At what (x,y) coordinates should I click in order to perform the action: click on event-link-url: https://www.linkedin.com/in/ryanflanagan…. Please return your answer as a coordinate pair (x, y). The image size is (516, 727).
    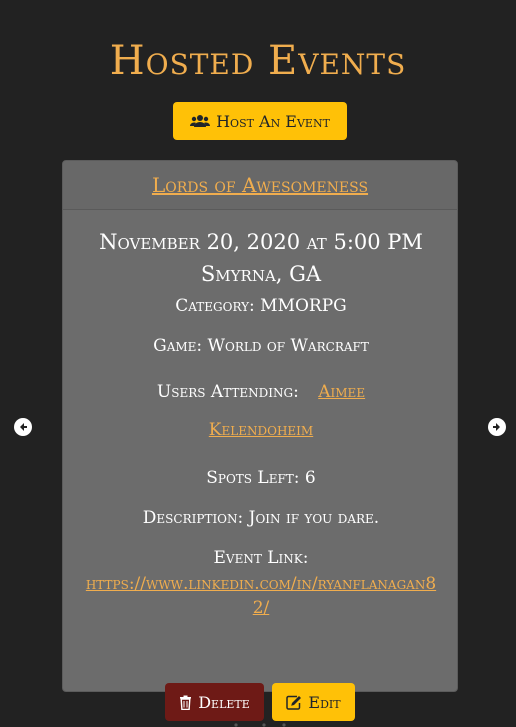
    Looking at the image, I should click on (261, 596).